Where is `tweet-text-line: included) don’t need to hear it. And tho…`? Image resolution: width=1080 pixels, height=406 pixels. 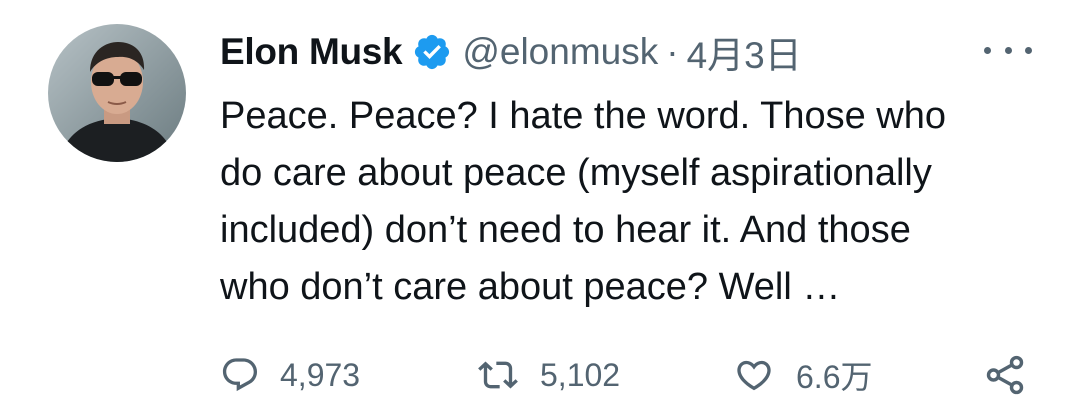
tweet-text-line: included) don’t need to hear it. And tho… is located at coordinates (565, 230).